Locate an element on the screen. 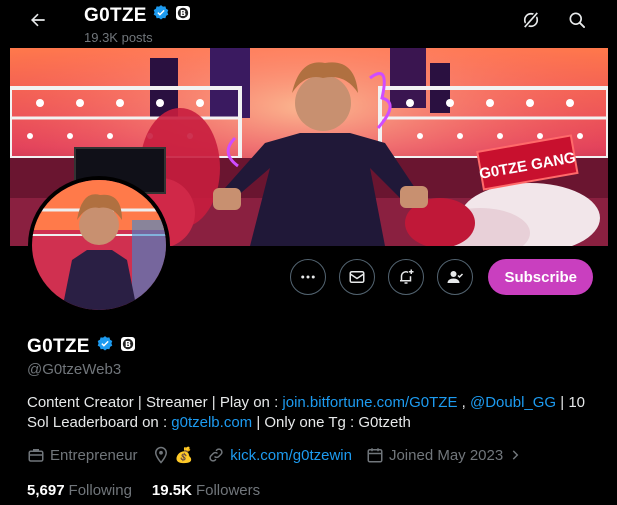  profile-handle: @G0tzeWeb3 is located at coordinates (74, 369).